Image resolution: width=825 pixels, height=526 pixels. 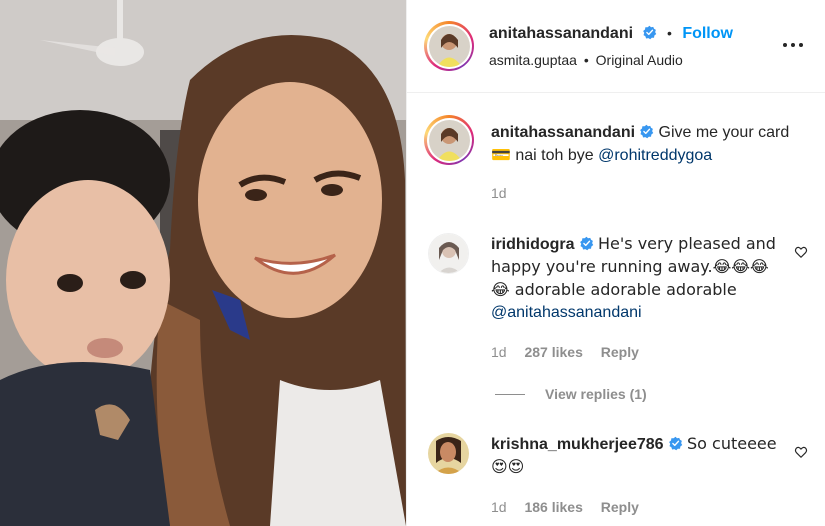 I want to click on more-options-icon, so click(x=793, y=45).